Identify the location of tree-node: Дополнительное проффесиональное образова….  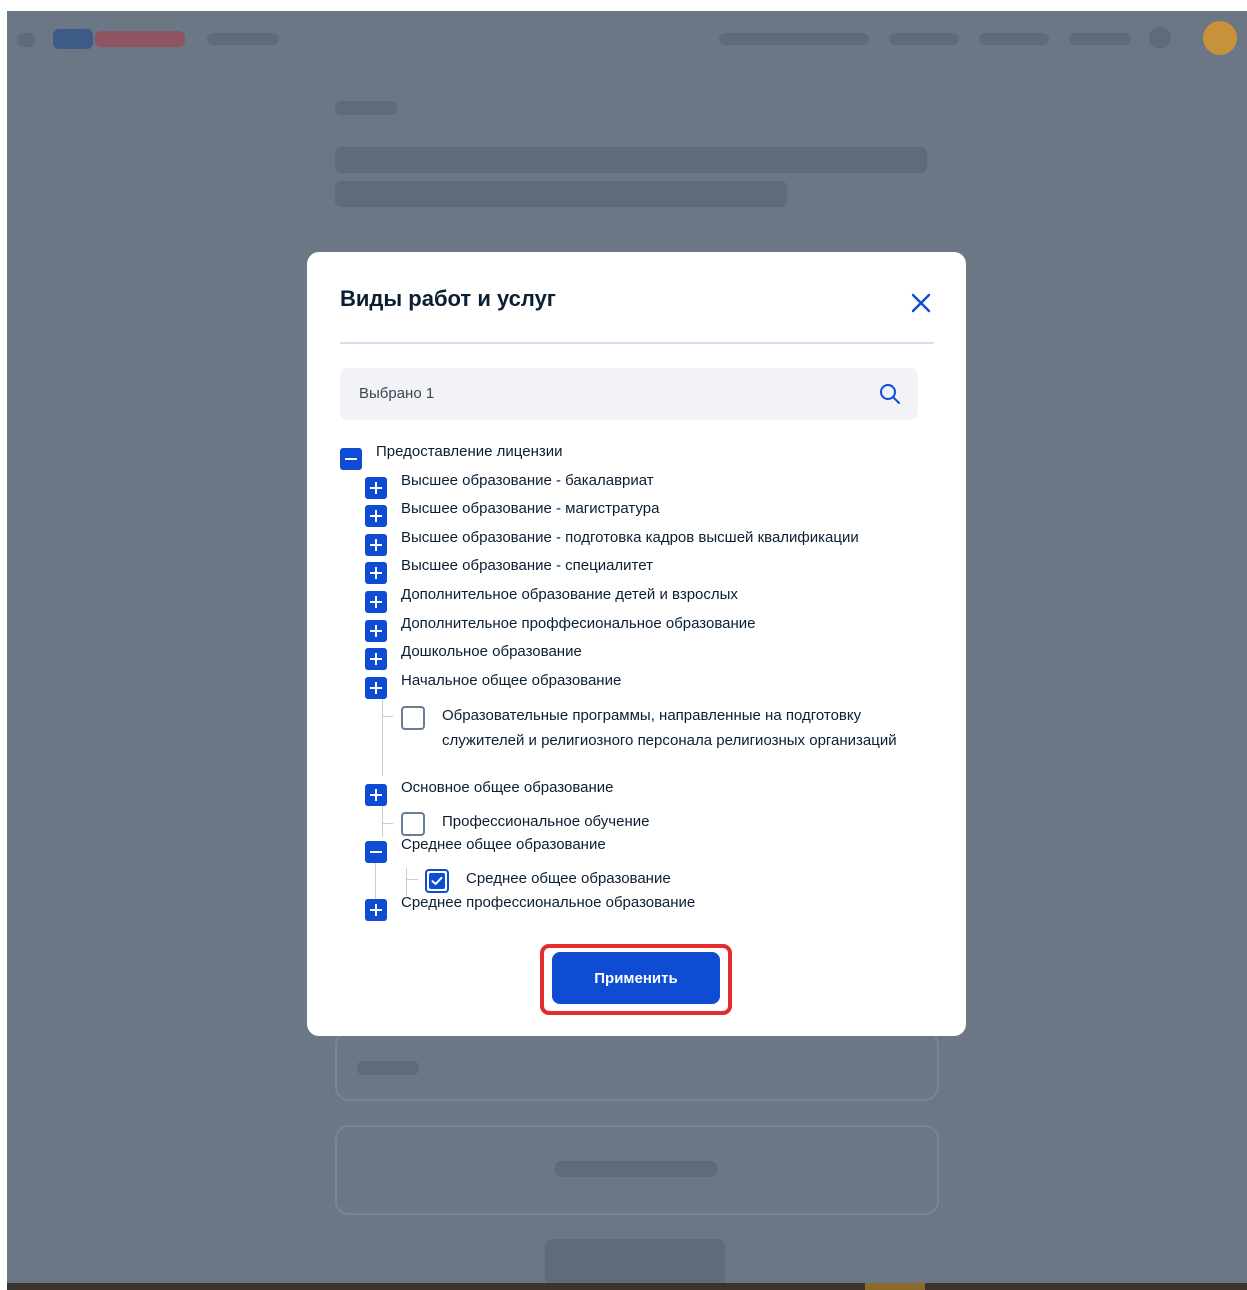
(560, 628).